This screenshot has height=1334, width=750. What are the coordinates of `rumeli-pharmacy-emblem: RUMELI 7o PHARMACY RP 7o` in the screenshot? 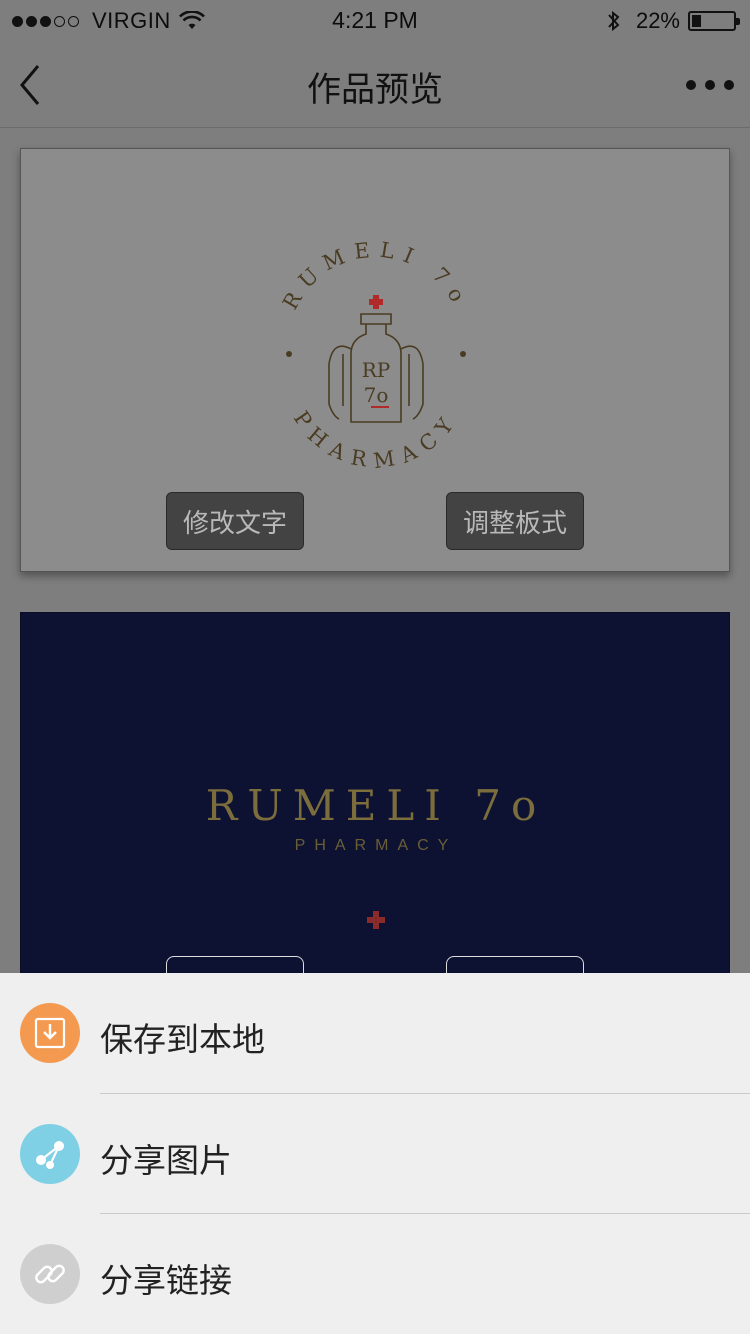 It's located at (372, 355).